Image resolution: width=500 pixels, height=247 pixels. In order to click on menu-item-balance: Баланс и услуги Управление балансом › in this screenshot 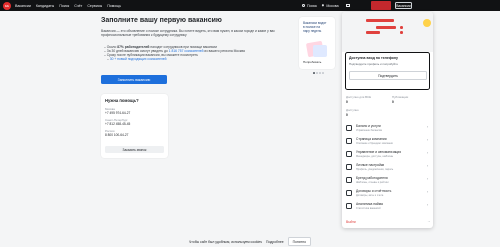, I will do `click(387, 129)`.